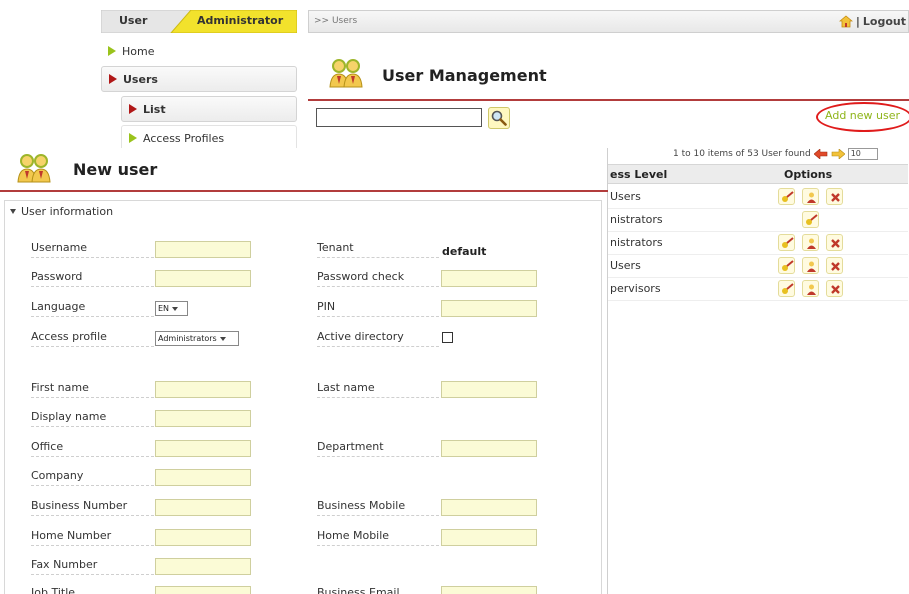 The width and height of the screenshot is (909, 594). I want to click on fax-number-field, so click(203, 566).